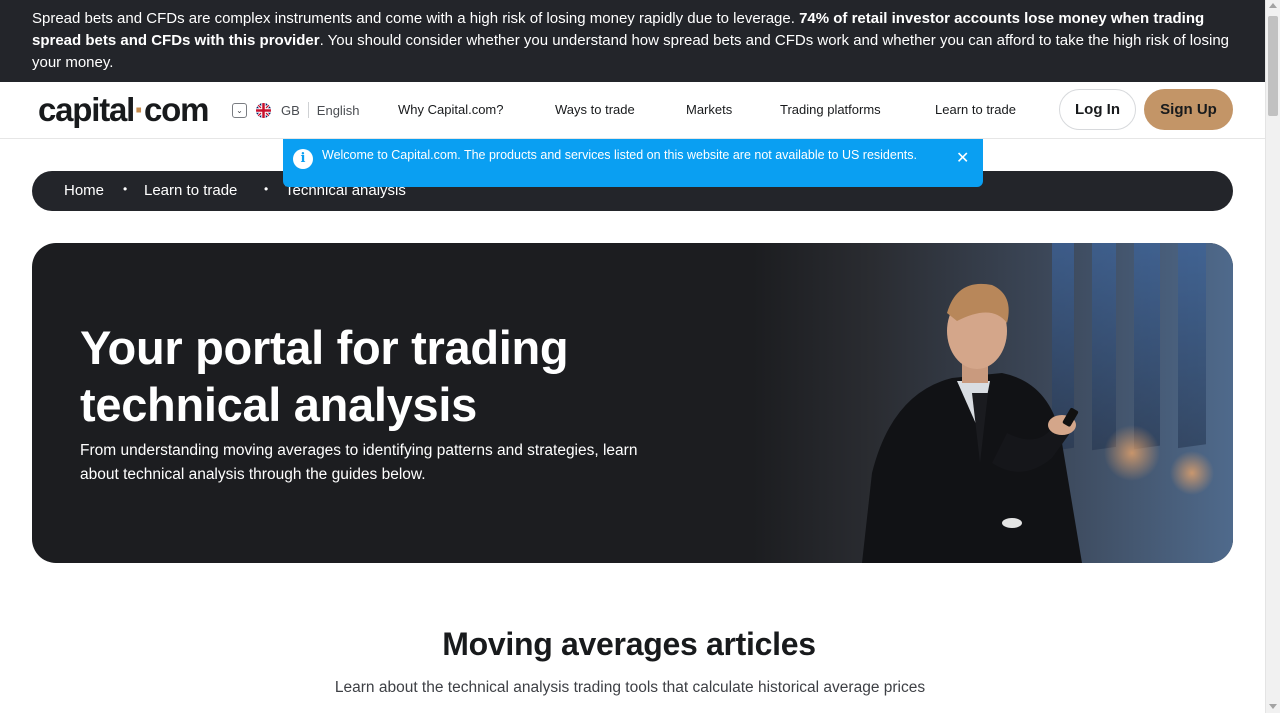 The width and height of the screenshot is (1280, 713). Describe the element at coordinates (290, 110) in the screenshot. I see `region-code: GB` at that location.